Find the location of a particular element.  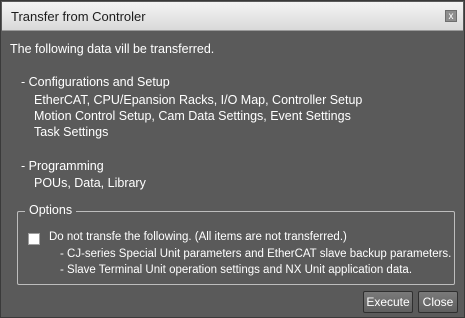

config-heading: - Configurations and Setup is located at coordinates (95, 82).